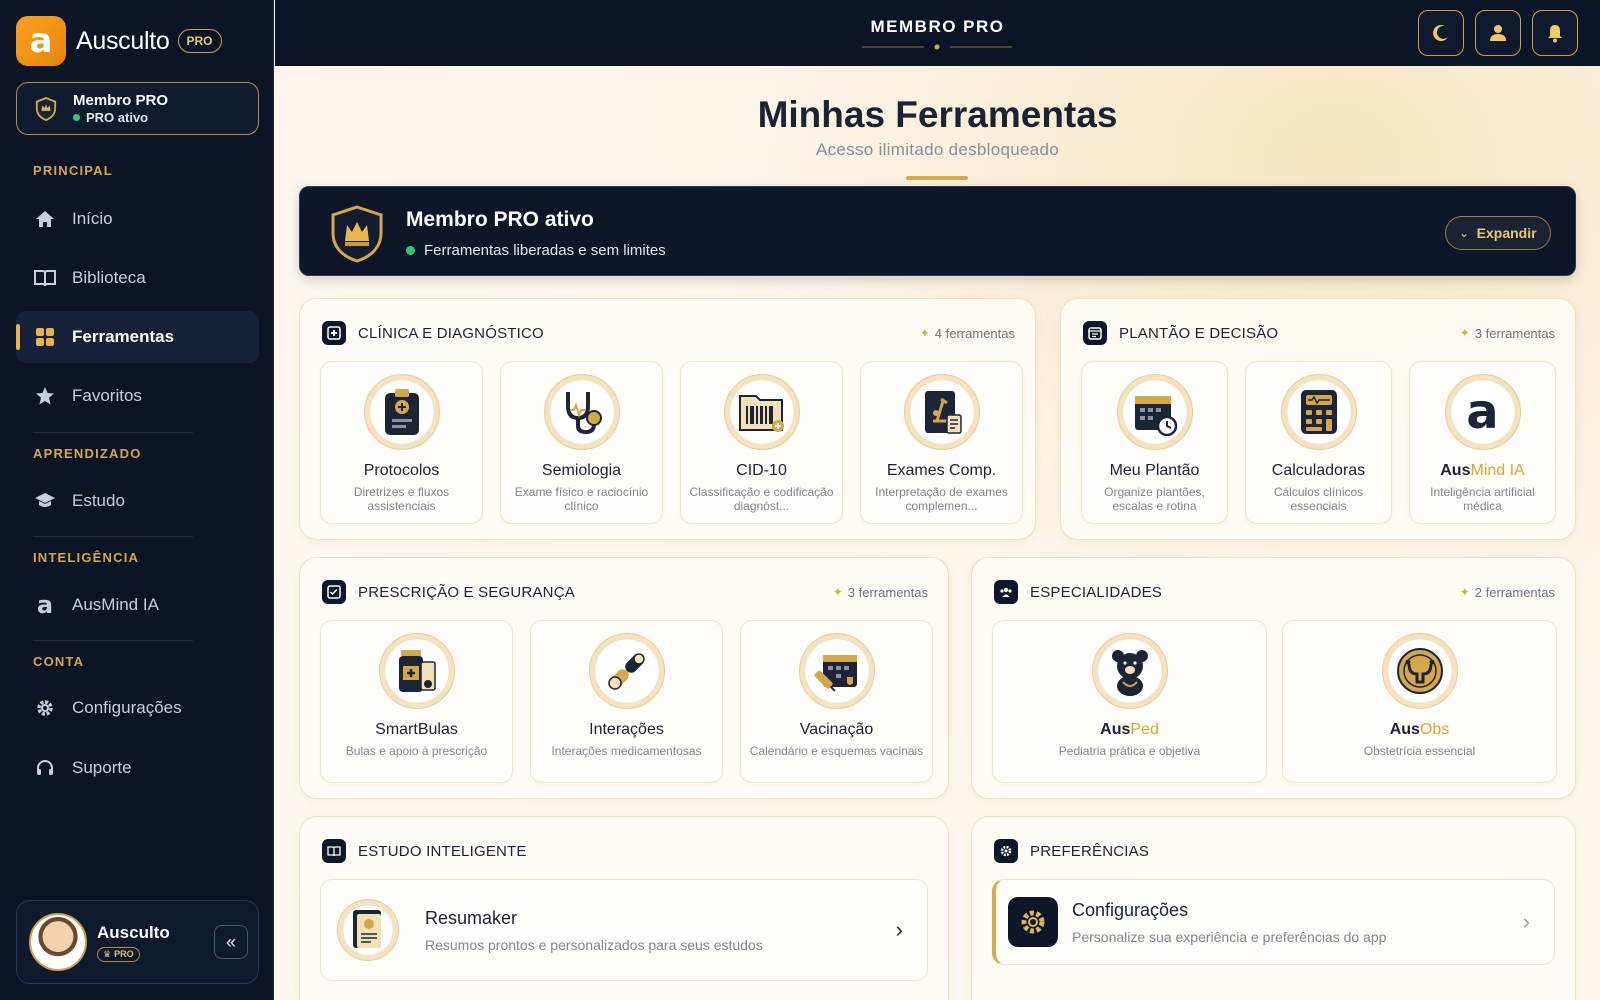  I want to click on tool-description: Obstetrícia essencial, so click(1419, 751).